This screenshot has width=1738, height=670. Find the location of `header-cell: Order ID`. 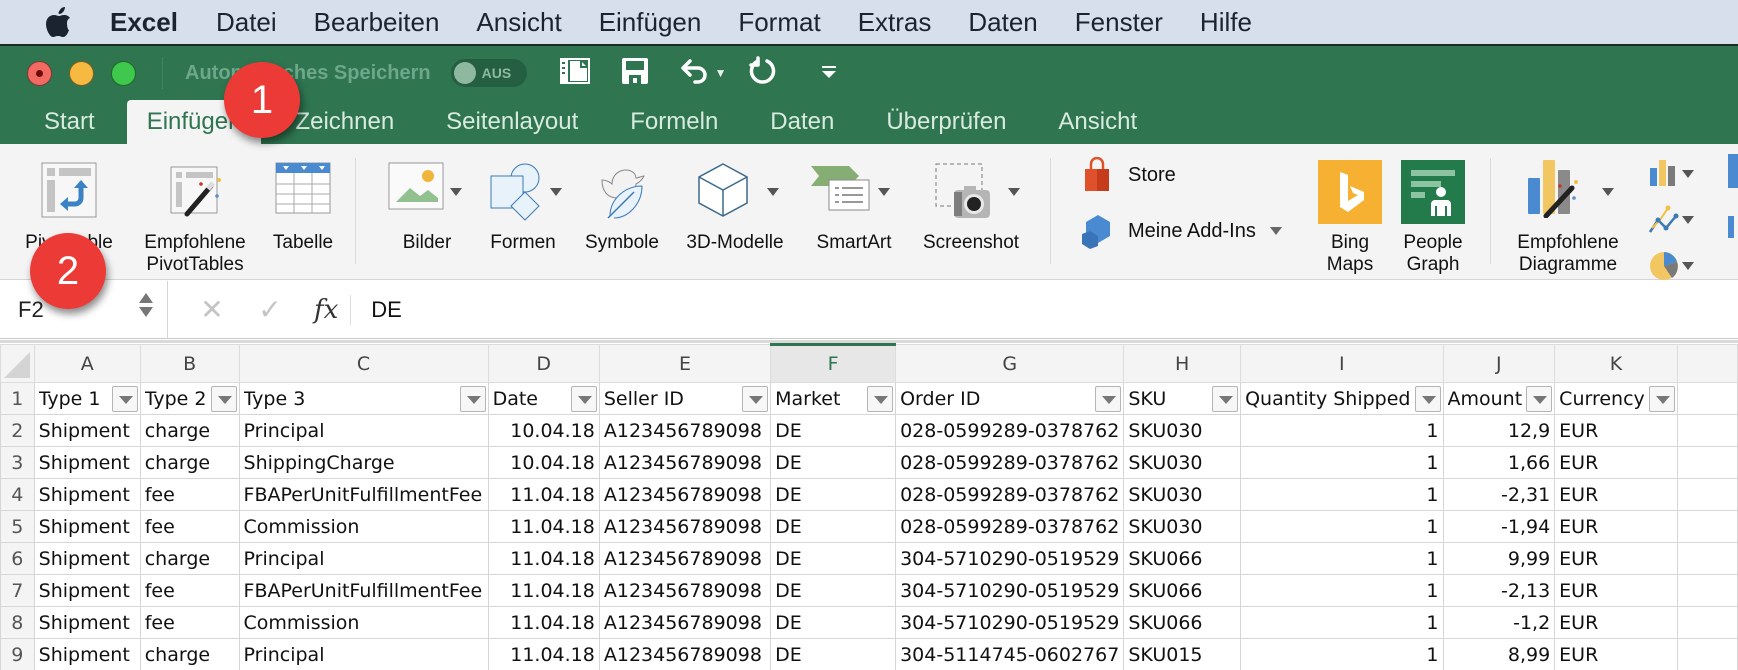

header-cell: Order ID is located at coordinates (1010, 398).